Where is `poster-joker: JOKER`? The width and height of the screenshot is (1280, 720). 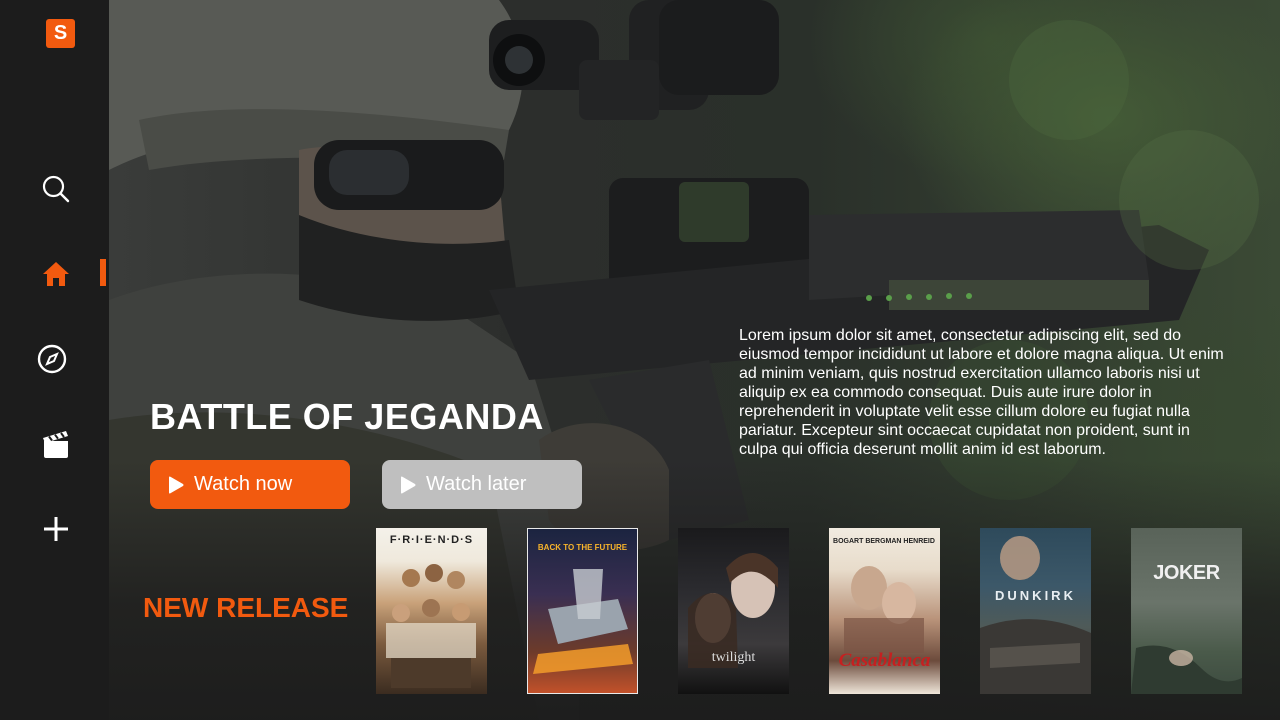
poster-joker: JOKER is located at coordinates (1186, 611).